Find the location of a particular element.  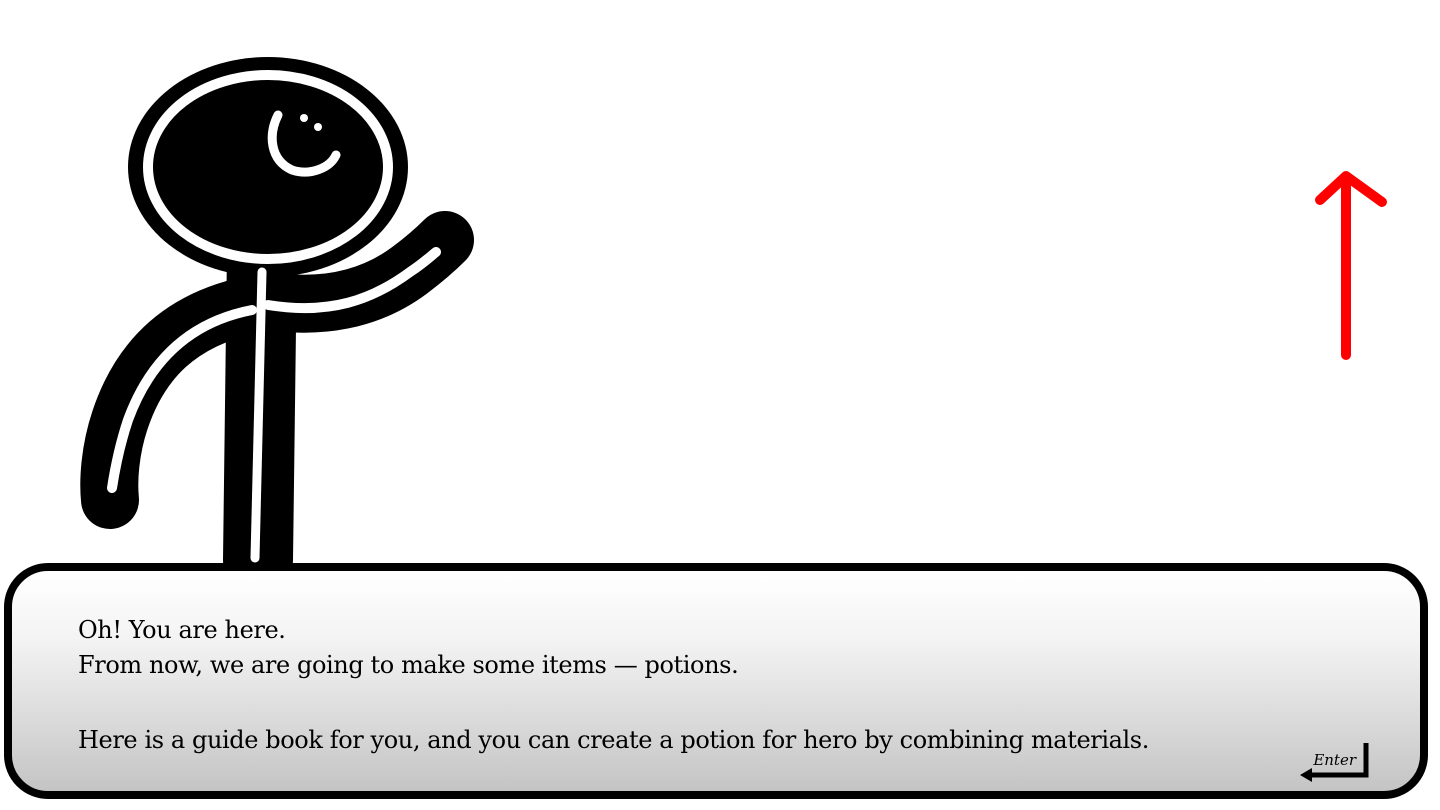

up-arrow-icon is located at coordinates (1351, 265).